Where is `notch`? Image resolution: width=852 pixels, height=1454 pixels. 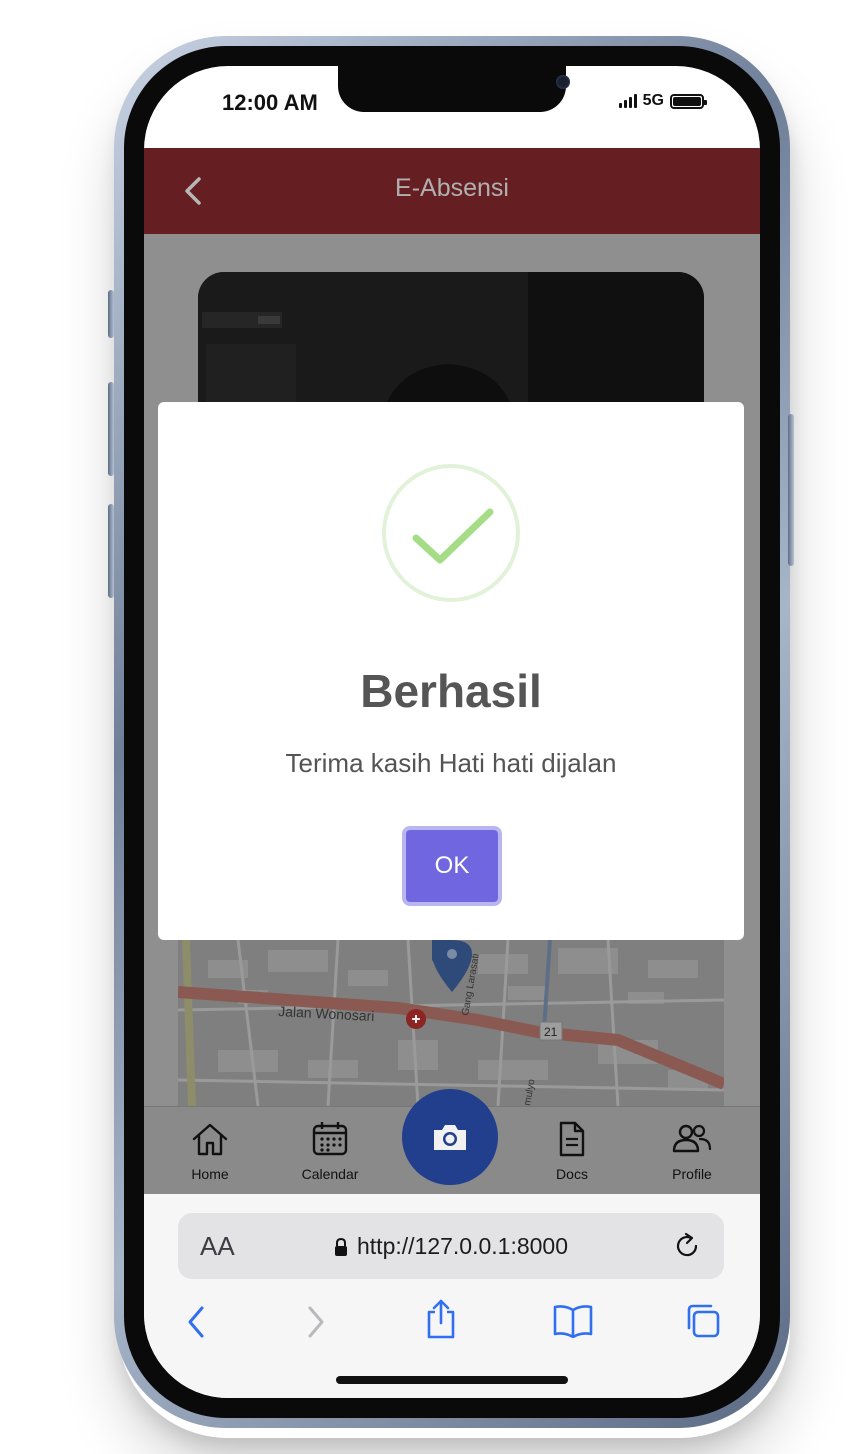 notch is located at coordinates (454, 89).